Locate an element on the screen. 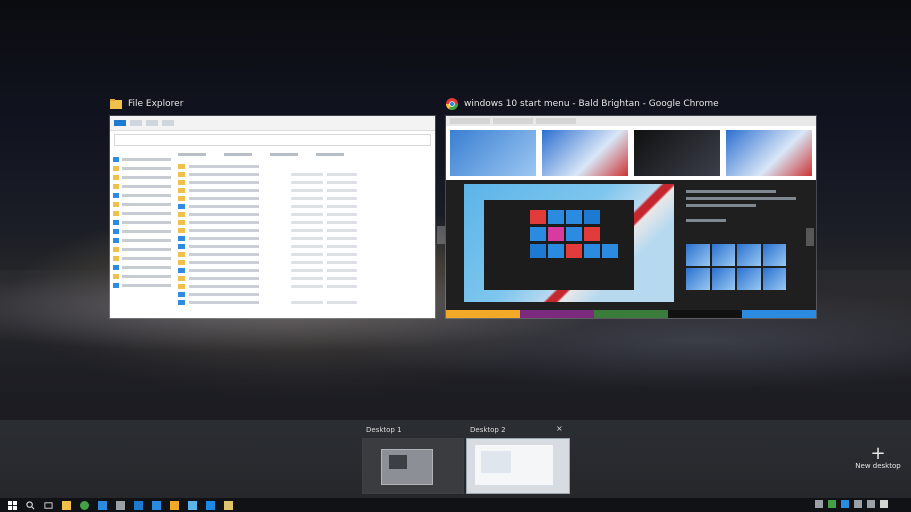  desktop-1-label: Desktop 1 is located at coordinates (384, 430).